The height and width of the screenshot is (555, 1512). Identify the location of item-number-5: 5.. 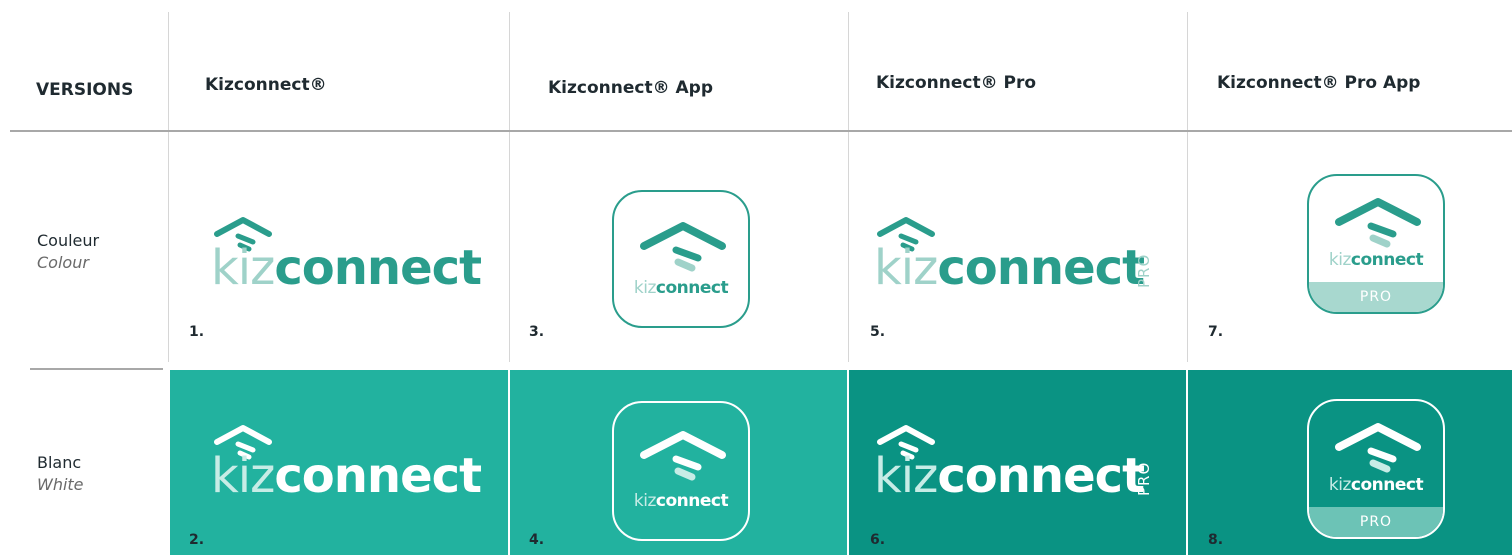
(878, 332).